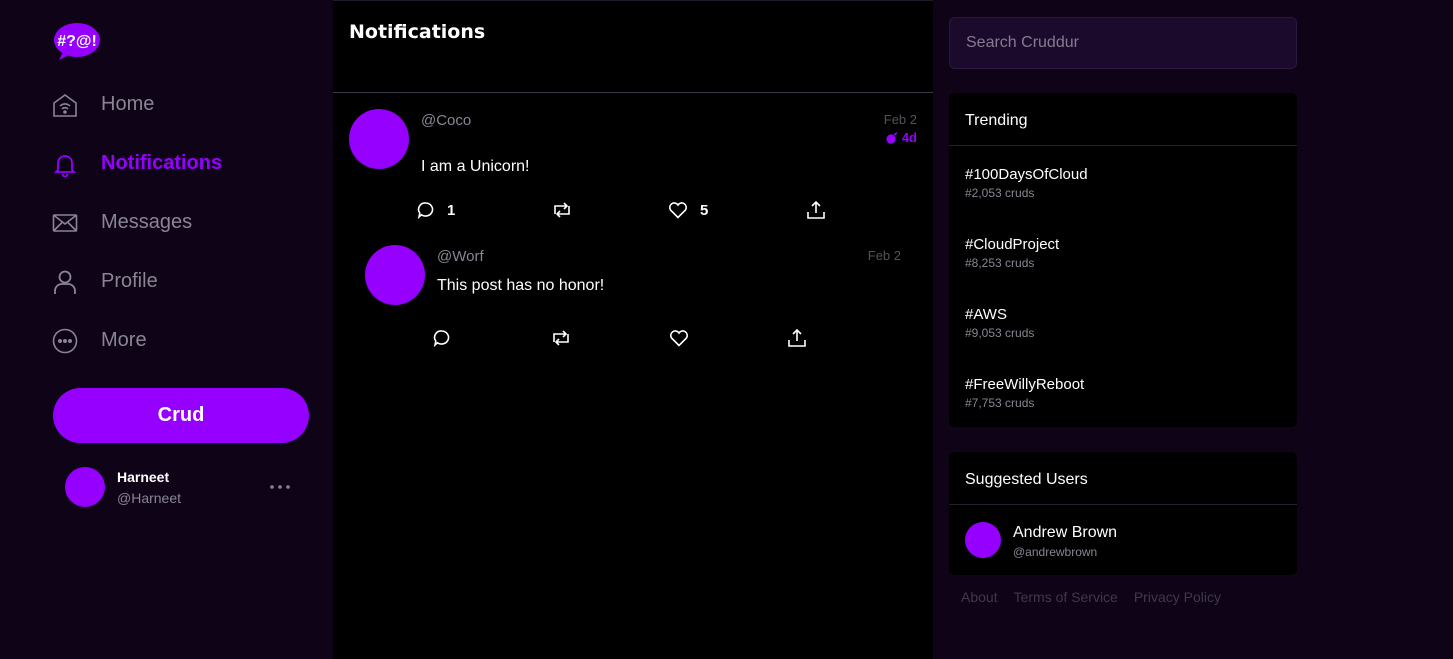 The image size is (1453, 659). I want to click on user-icon, so click(65, 282).